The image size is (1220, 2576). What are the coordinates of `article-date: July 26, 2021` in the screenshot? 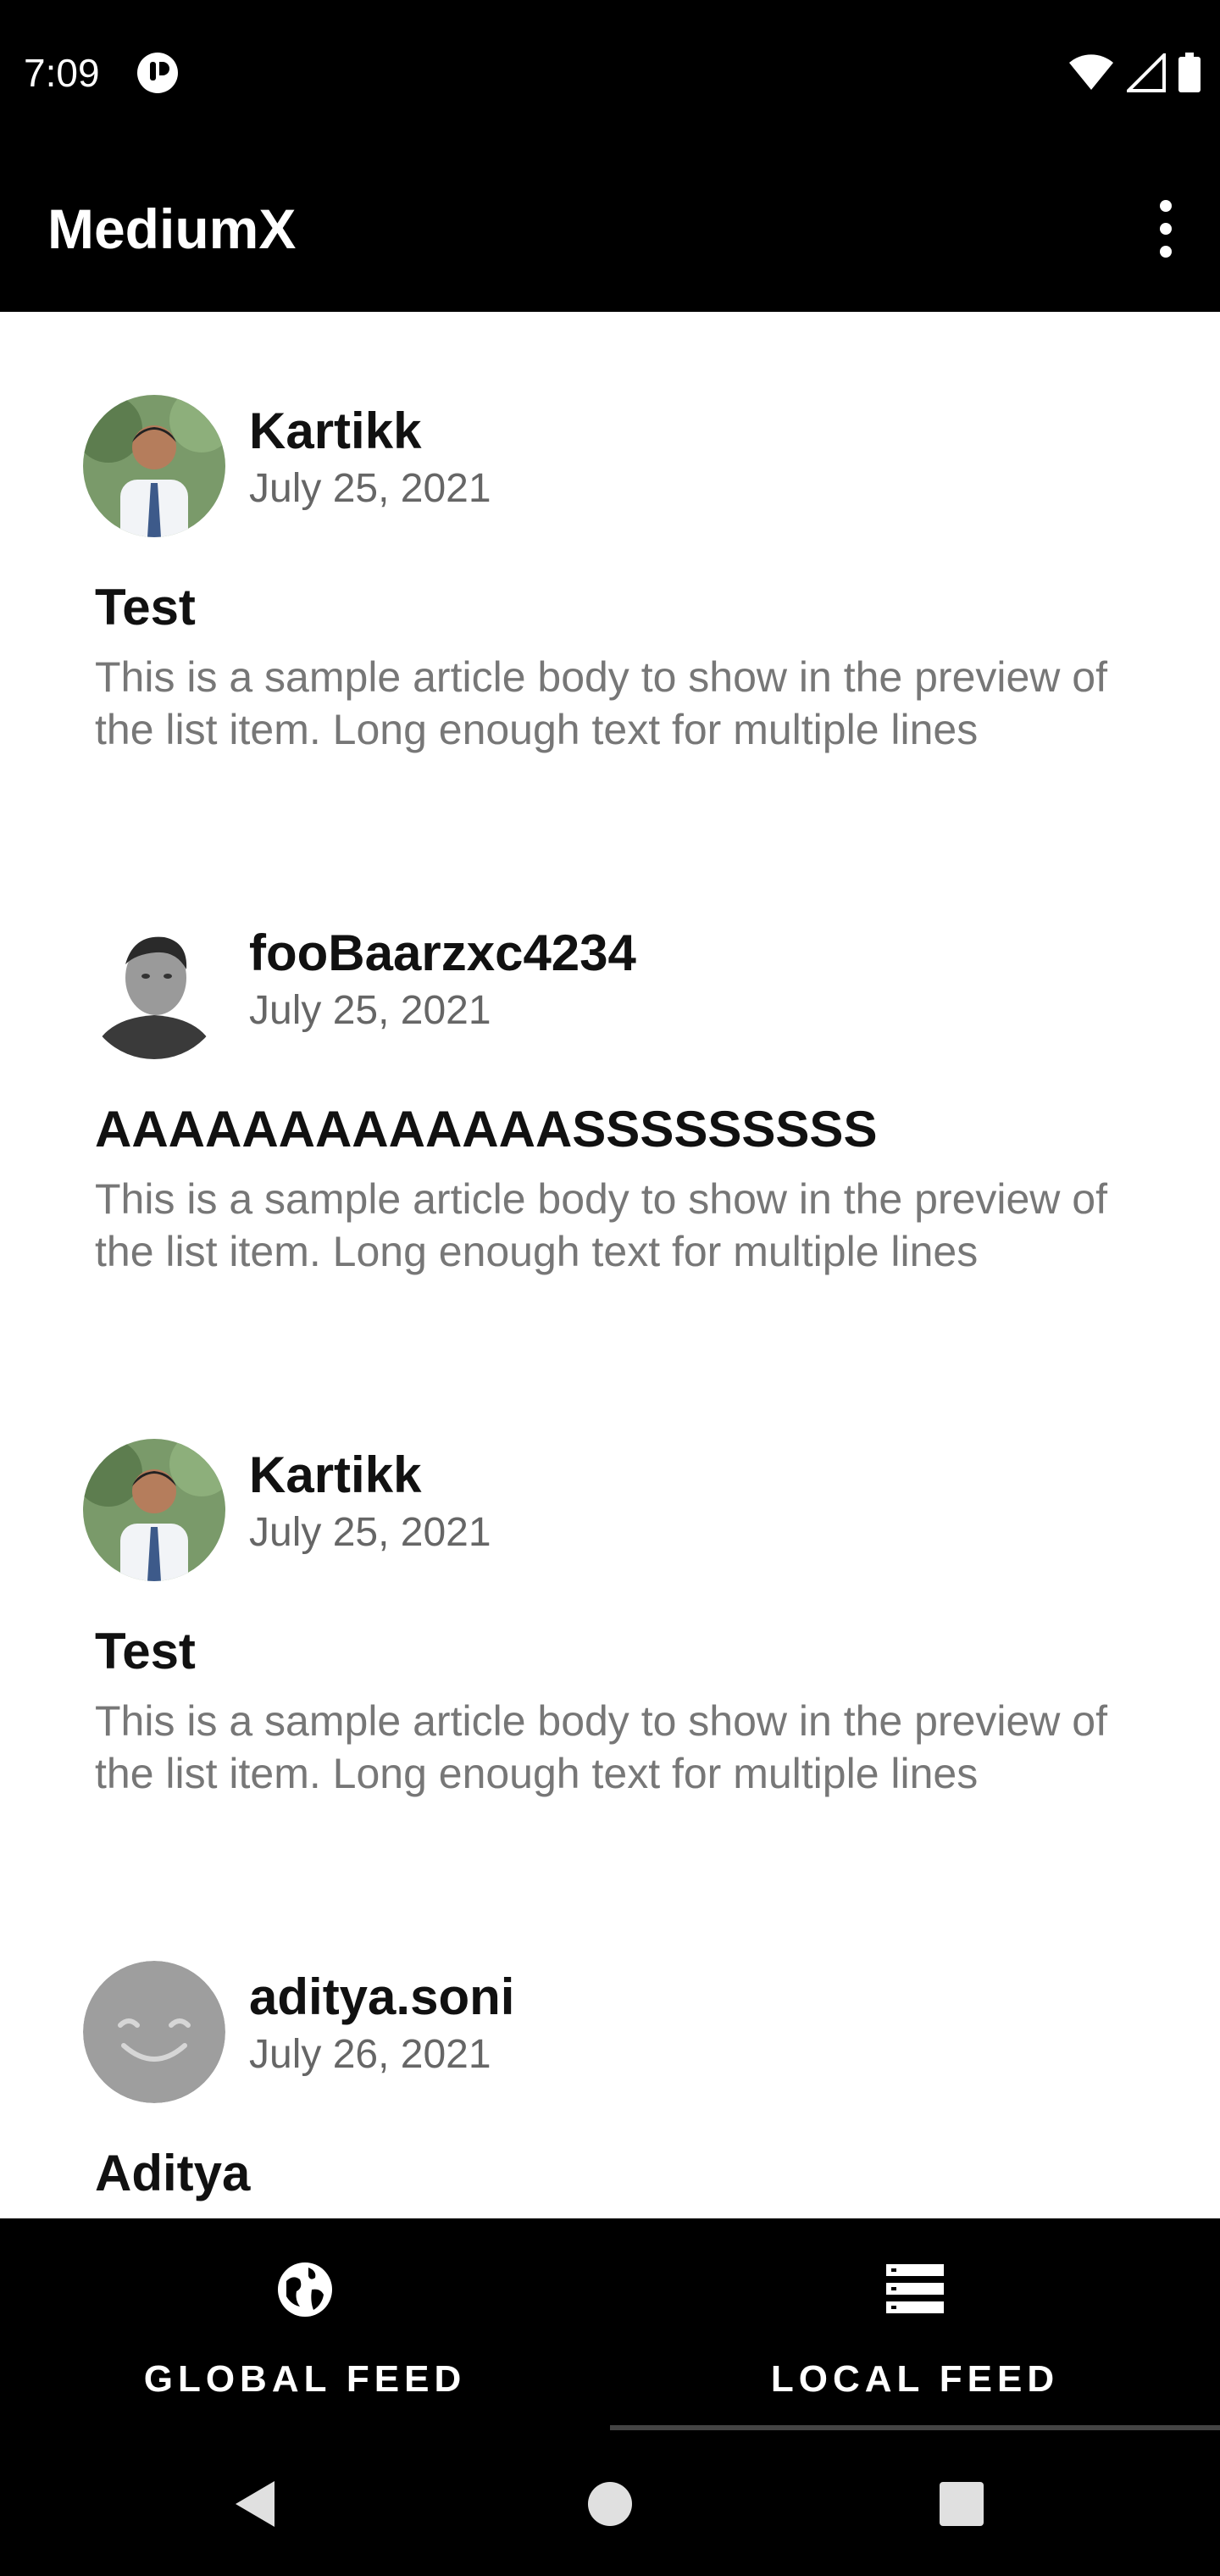 It's located at (370, 2054).